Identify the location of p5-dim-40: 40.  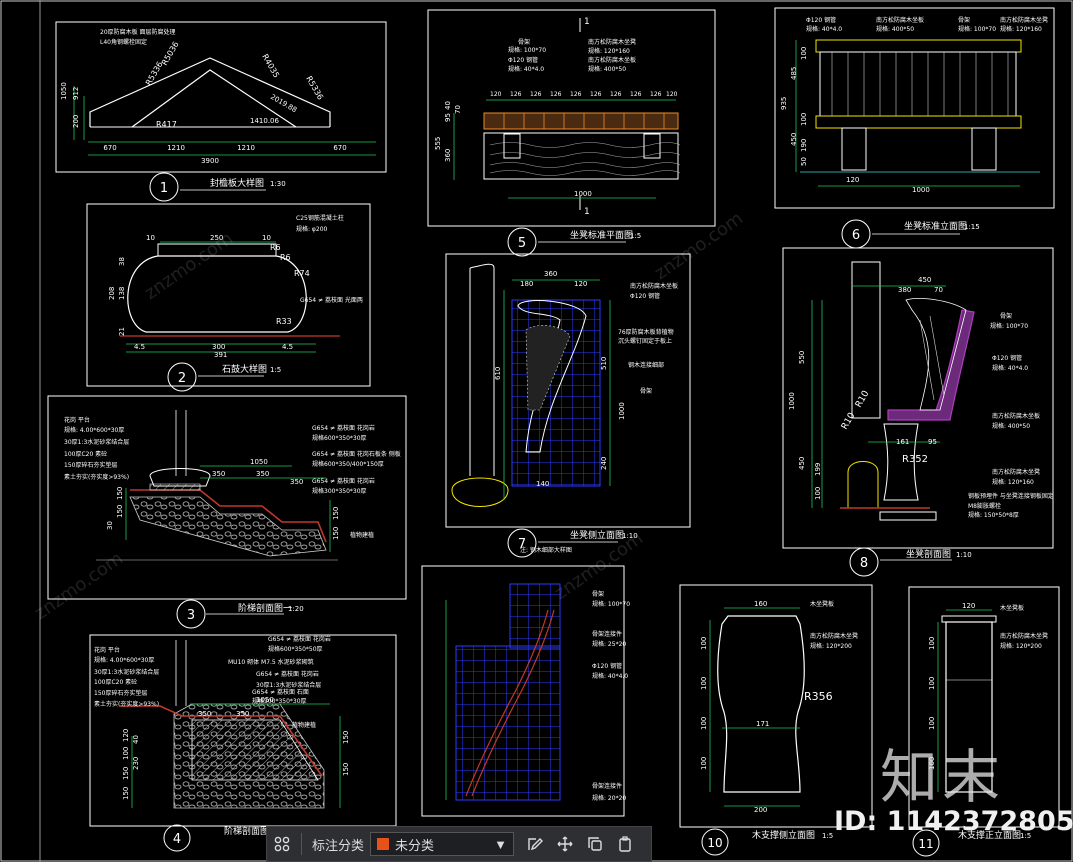
(448, 105).